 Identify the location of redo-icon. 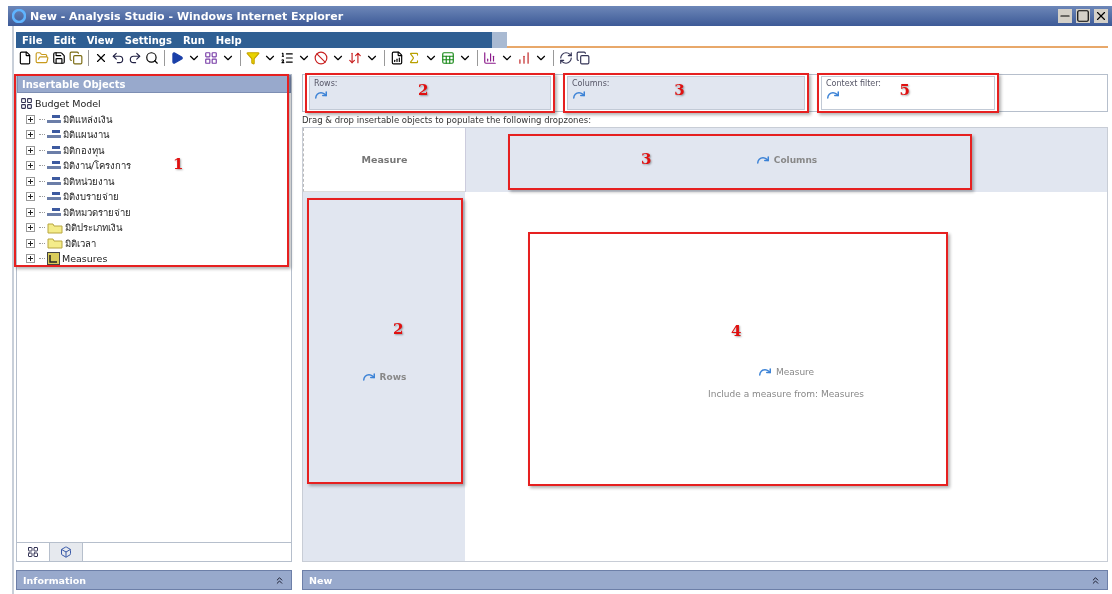
(135, 58).